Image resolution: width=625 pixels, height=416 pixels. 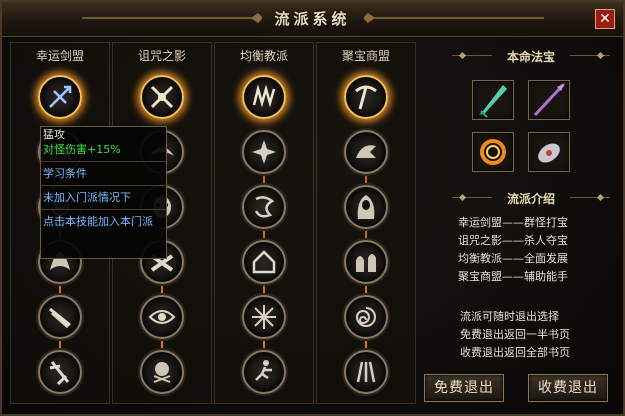 I want to click on silver-gauntlet-icon, so click(x=549, y=153).